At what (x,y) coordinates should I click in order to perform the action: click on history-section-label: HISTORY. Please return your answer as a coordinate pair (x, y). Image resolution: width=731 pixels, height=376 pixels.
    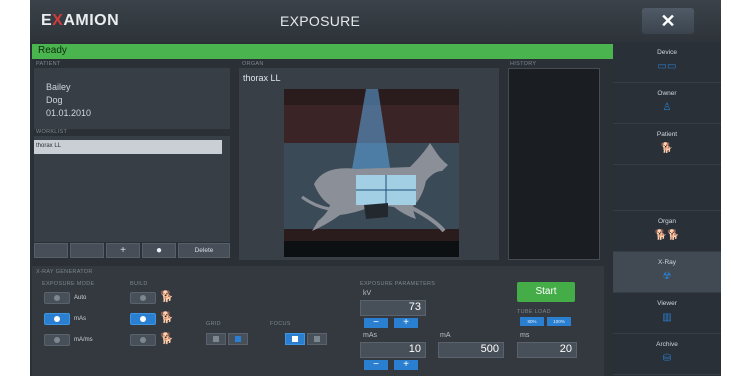
    Looking at the image, I should click on (523, 64).